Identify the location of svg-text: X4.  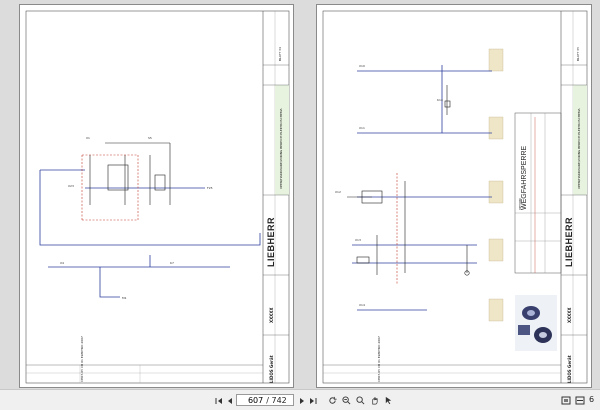
(62, 263).